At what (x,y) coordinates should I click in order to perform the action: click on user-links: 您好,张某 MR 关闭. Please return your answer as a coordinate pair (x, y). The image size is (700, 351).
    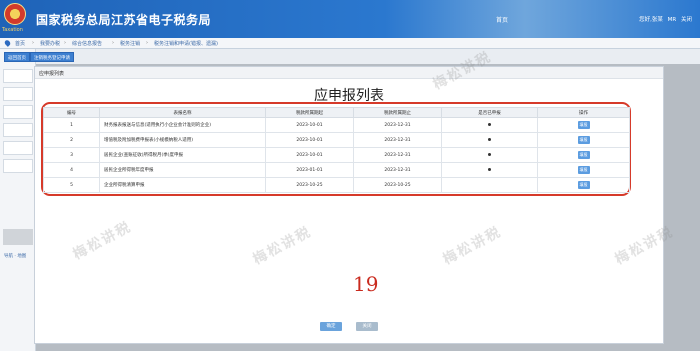
    Looking at the image, I should click on (664, 19).